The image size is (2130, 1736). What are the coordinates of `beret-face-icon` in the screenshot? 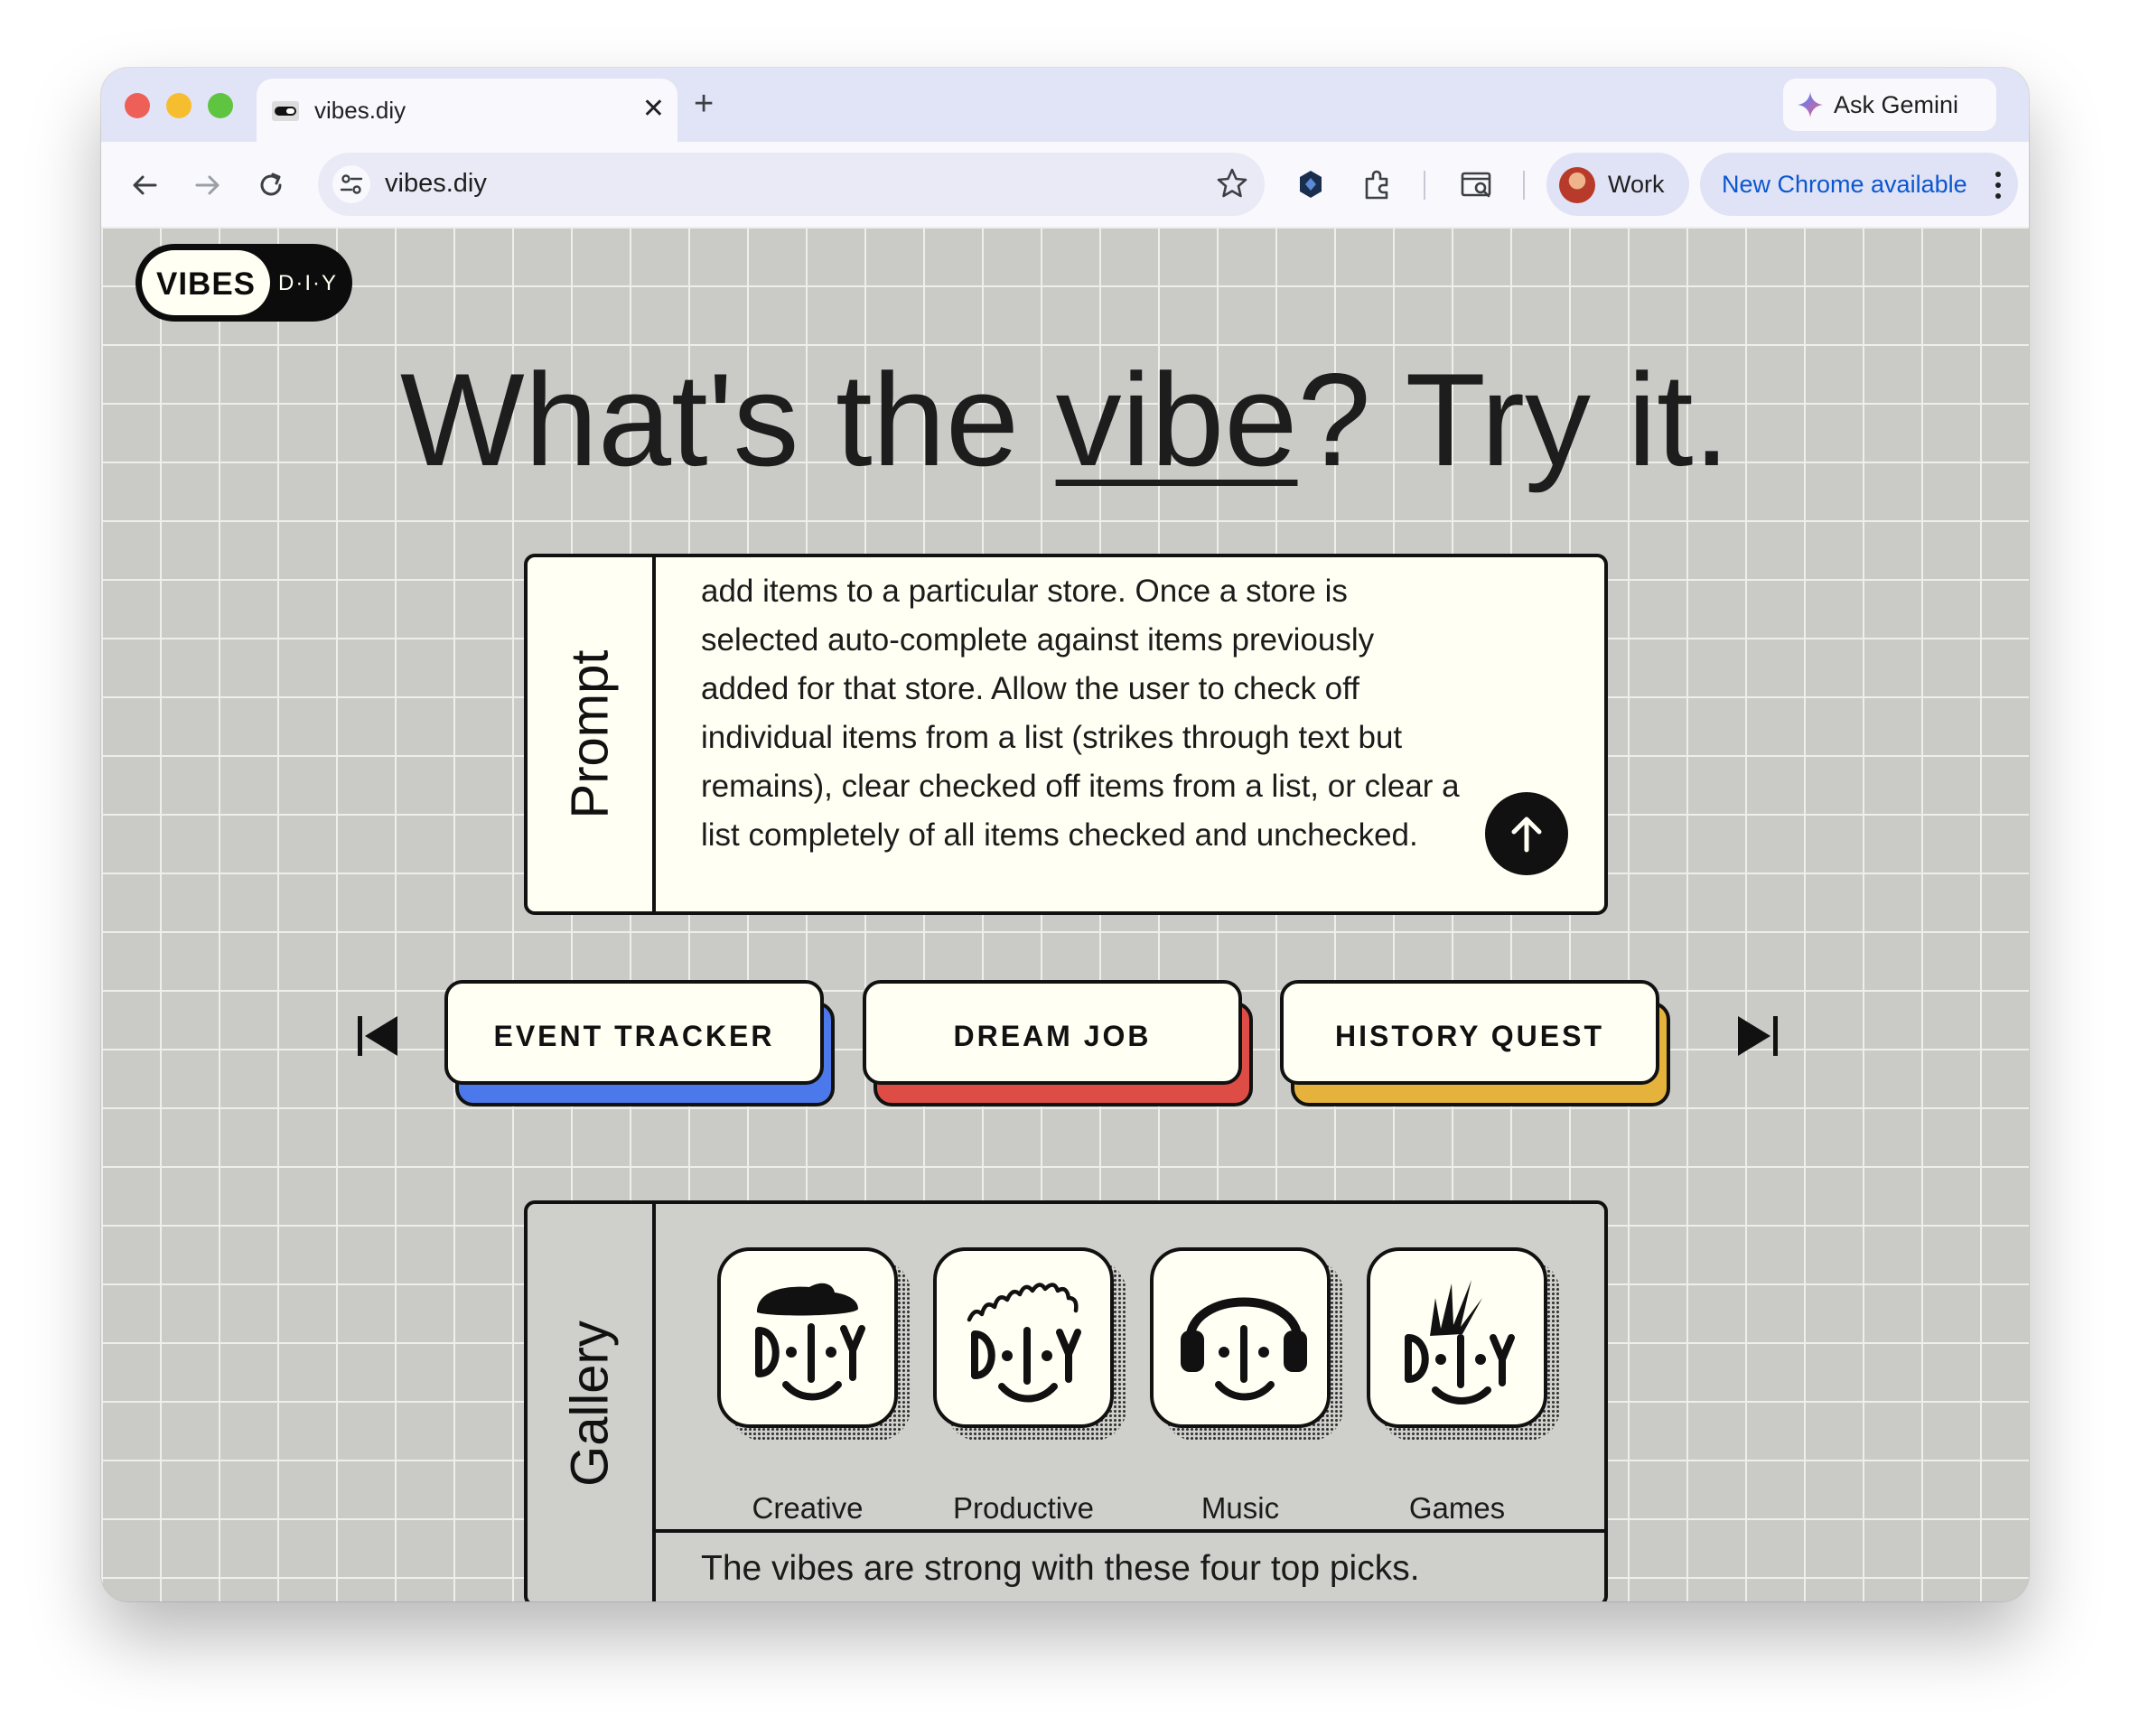 It's located at (810, 1342).